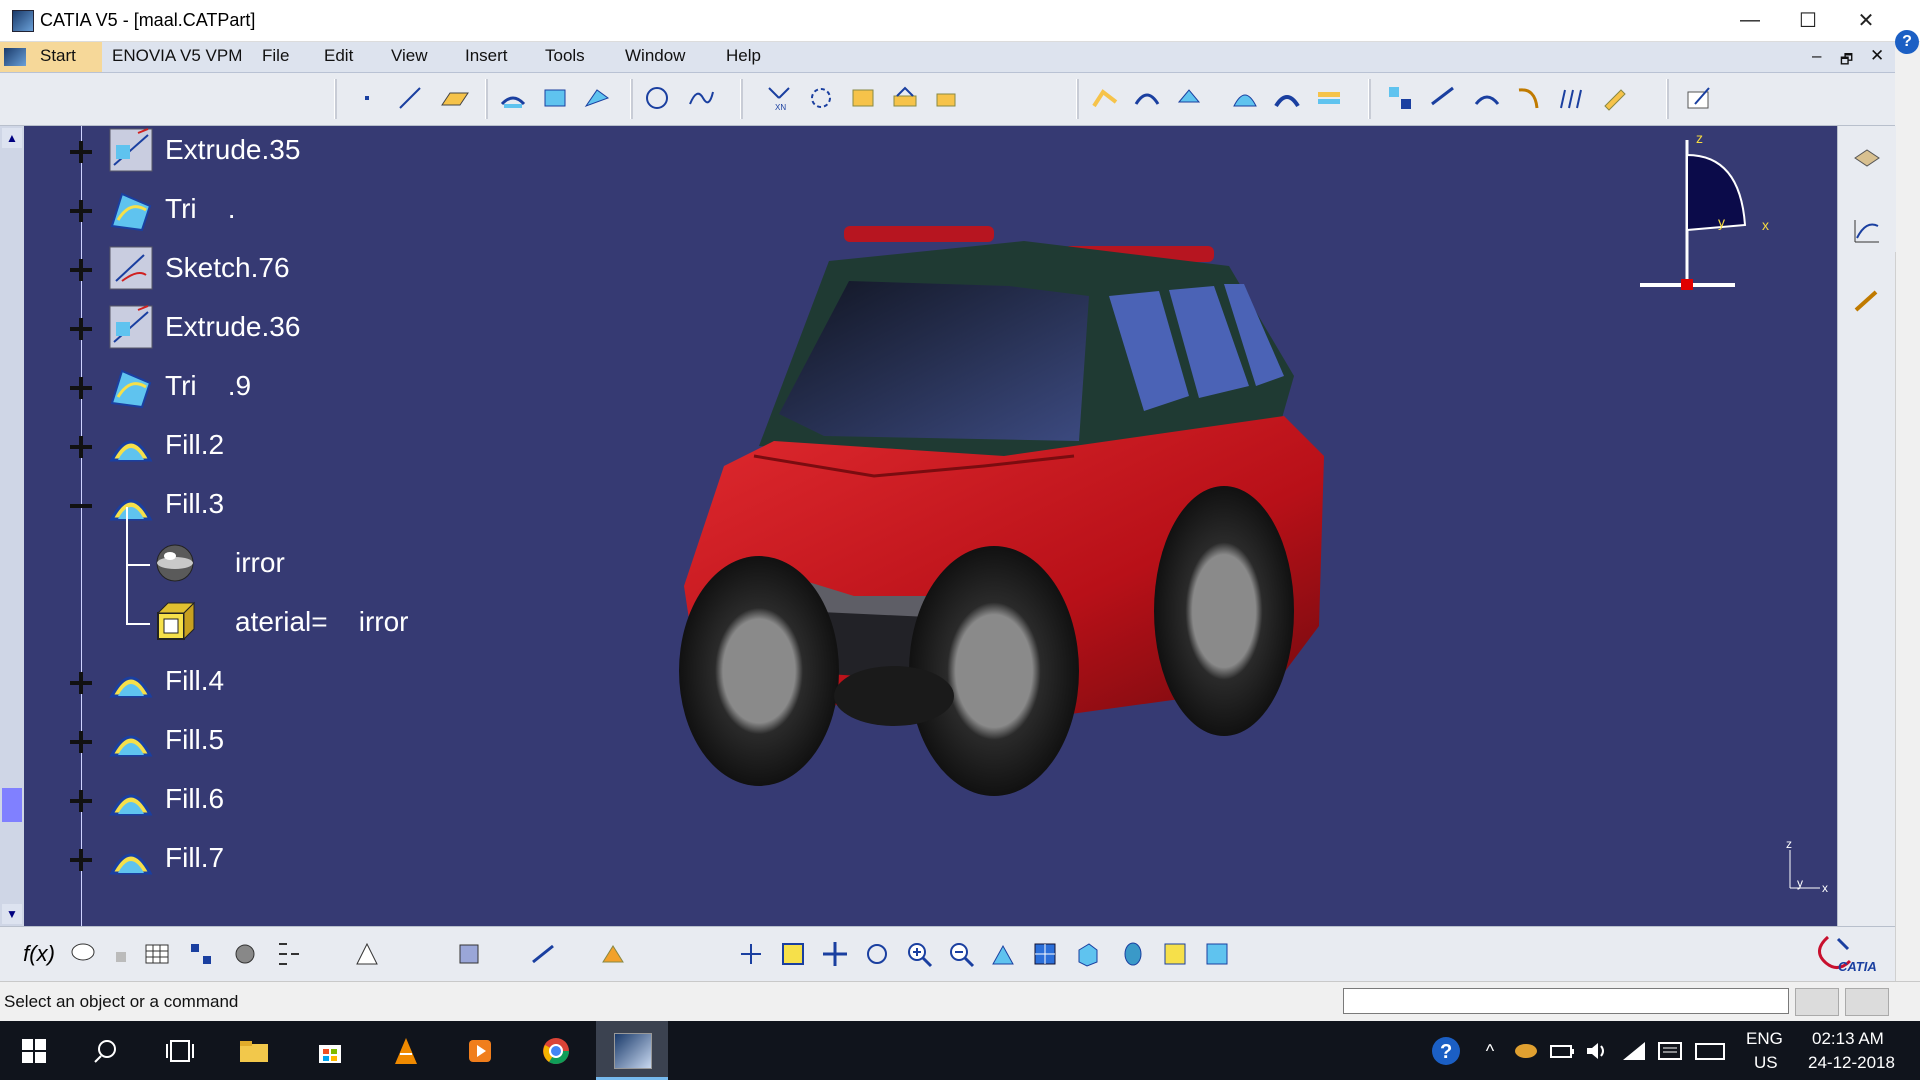 The width and height of the screenshot is (1920, 1080). I want to click on tray-chevron-icon: ^, so click(1490, 1051).